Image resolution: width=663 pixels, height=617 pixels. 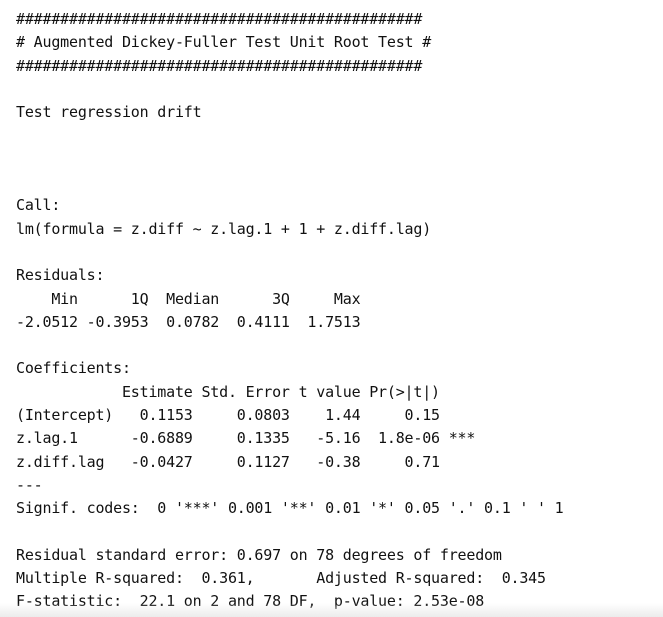 I want to click on coefficients-header-row: Estimate Std. Error t value Pr(>|t|), so click(x=246, y=391).